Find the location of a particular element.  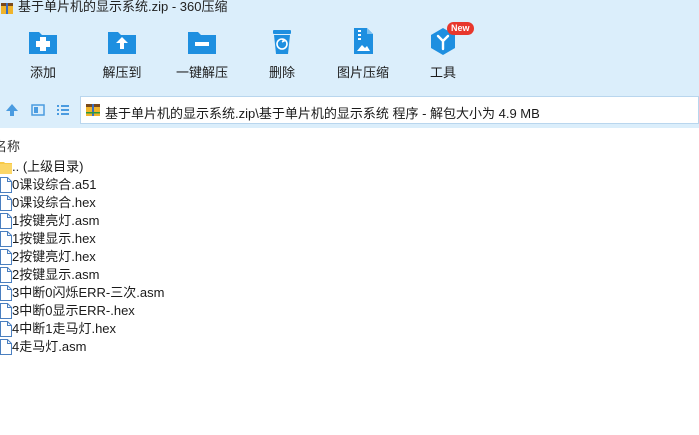

one-click-extract-icon is located at coordinates (202, 43).